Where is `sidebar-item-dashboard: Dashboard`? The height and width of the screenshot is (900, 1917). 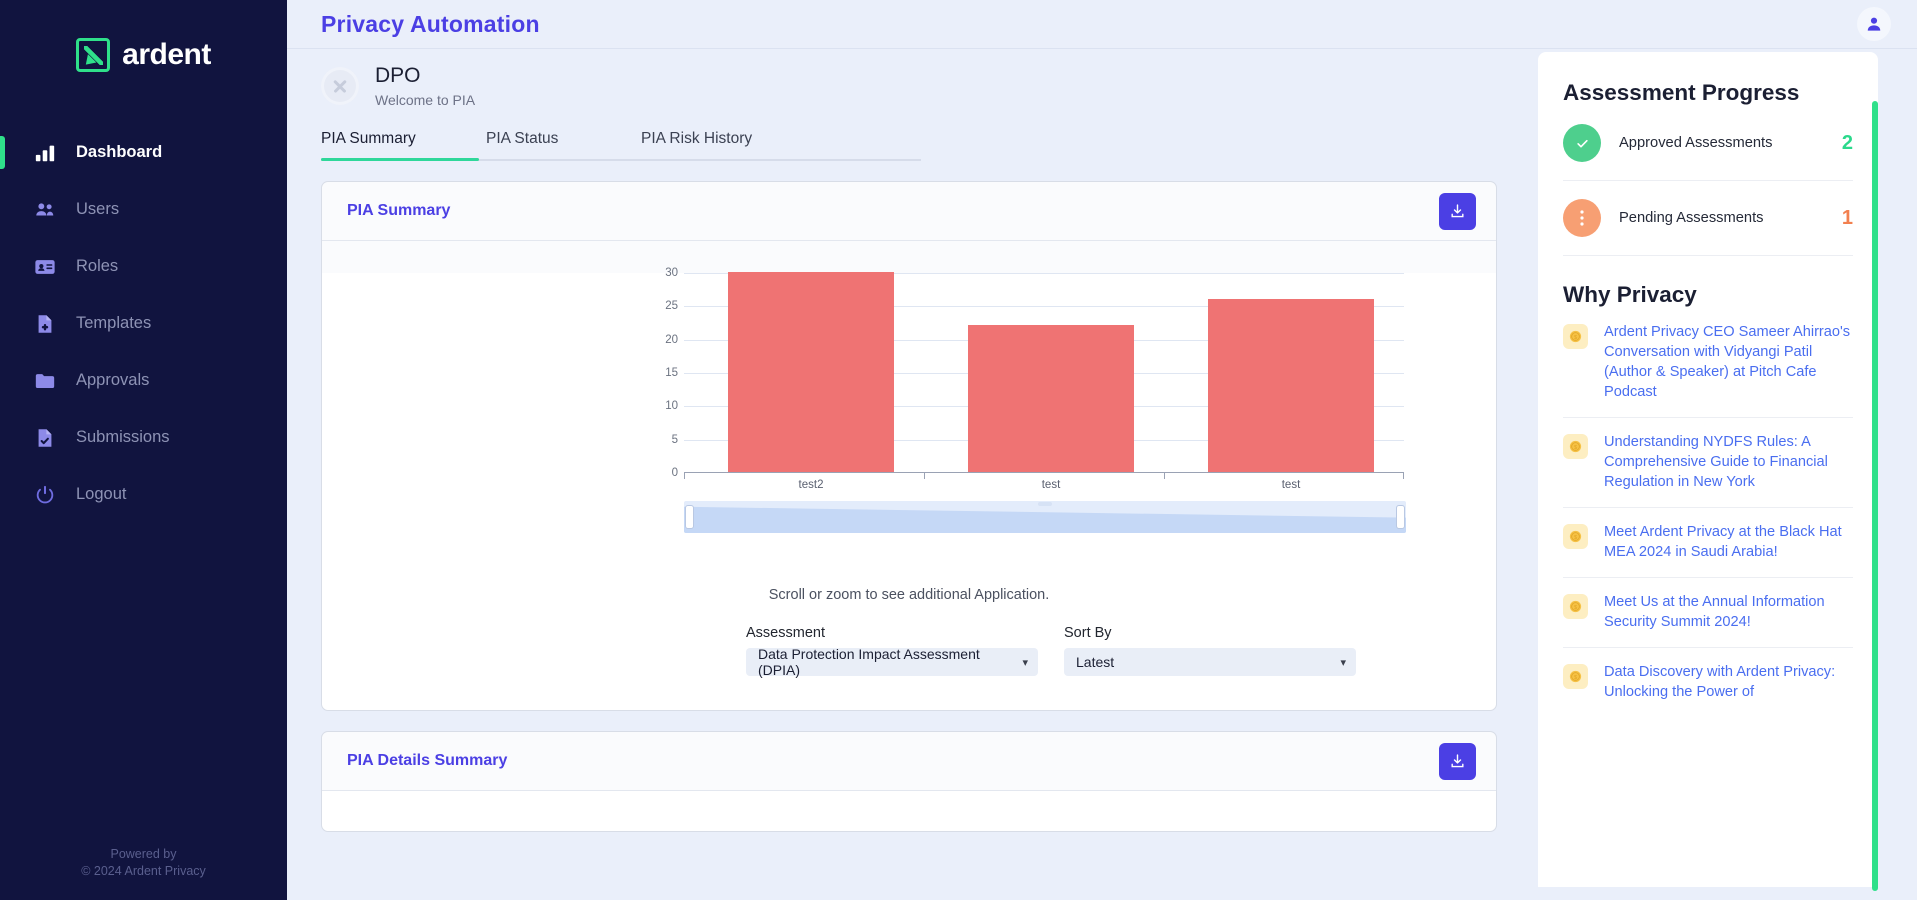 sidebar-item-dashboard: Dashboard is located at coordinates (143, 152).